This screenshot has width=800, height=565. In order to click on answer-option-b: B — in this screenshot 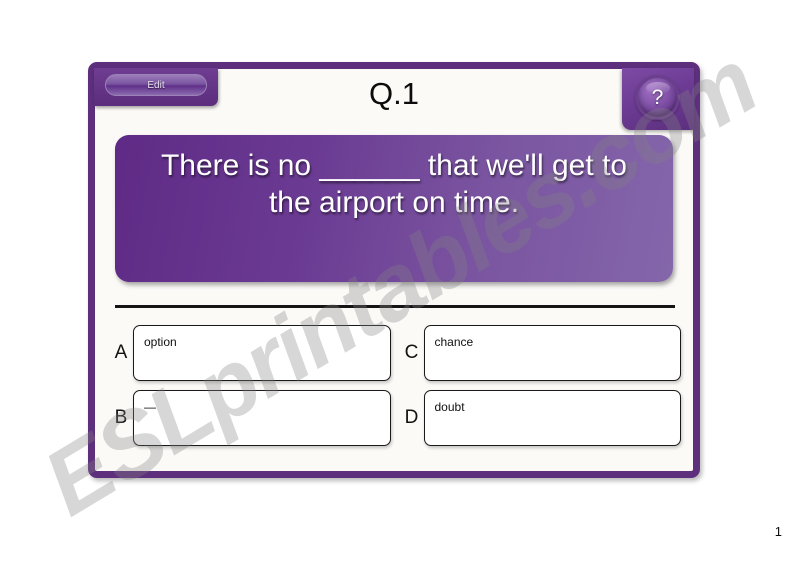, I will do `click(250, 418)`.